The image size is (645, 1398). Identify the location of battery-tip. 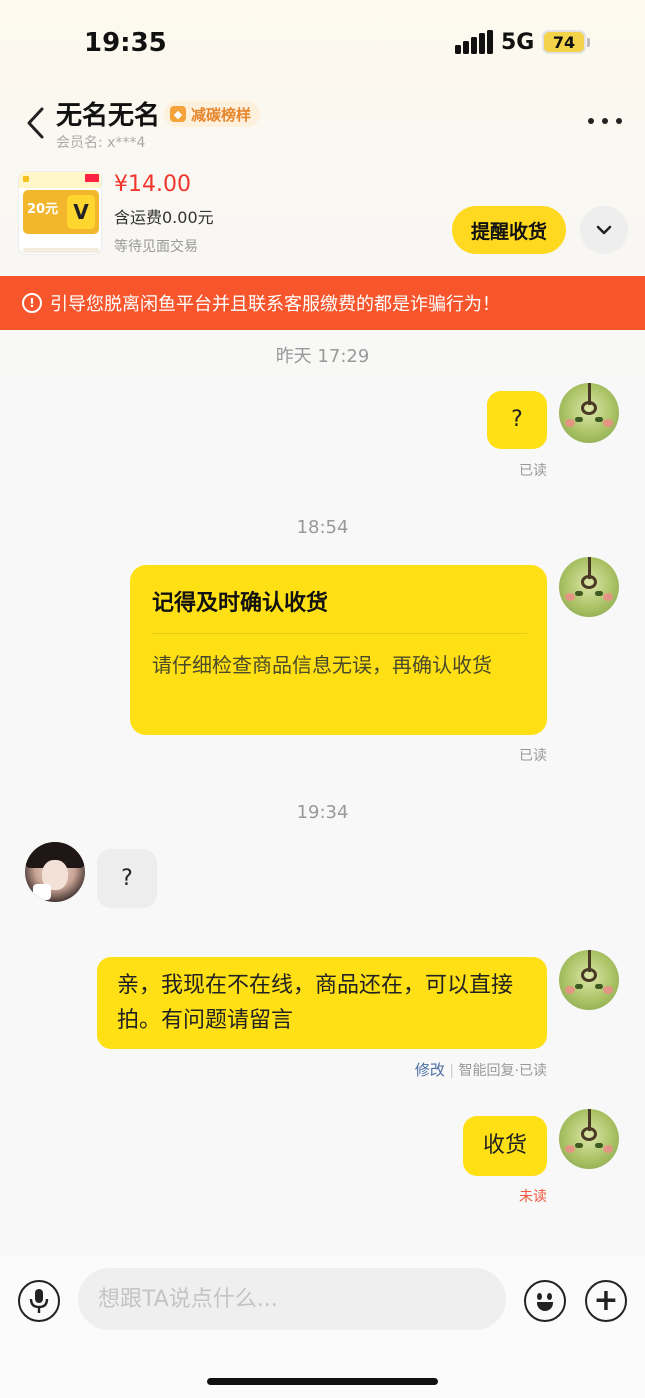
(588, 42).